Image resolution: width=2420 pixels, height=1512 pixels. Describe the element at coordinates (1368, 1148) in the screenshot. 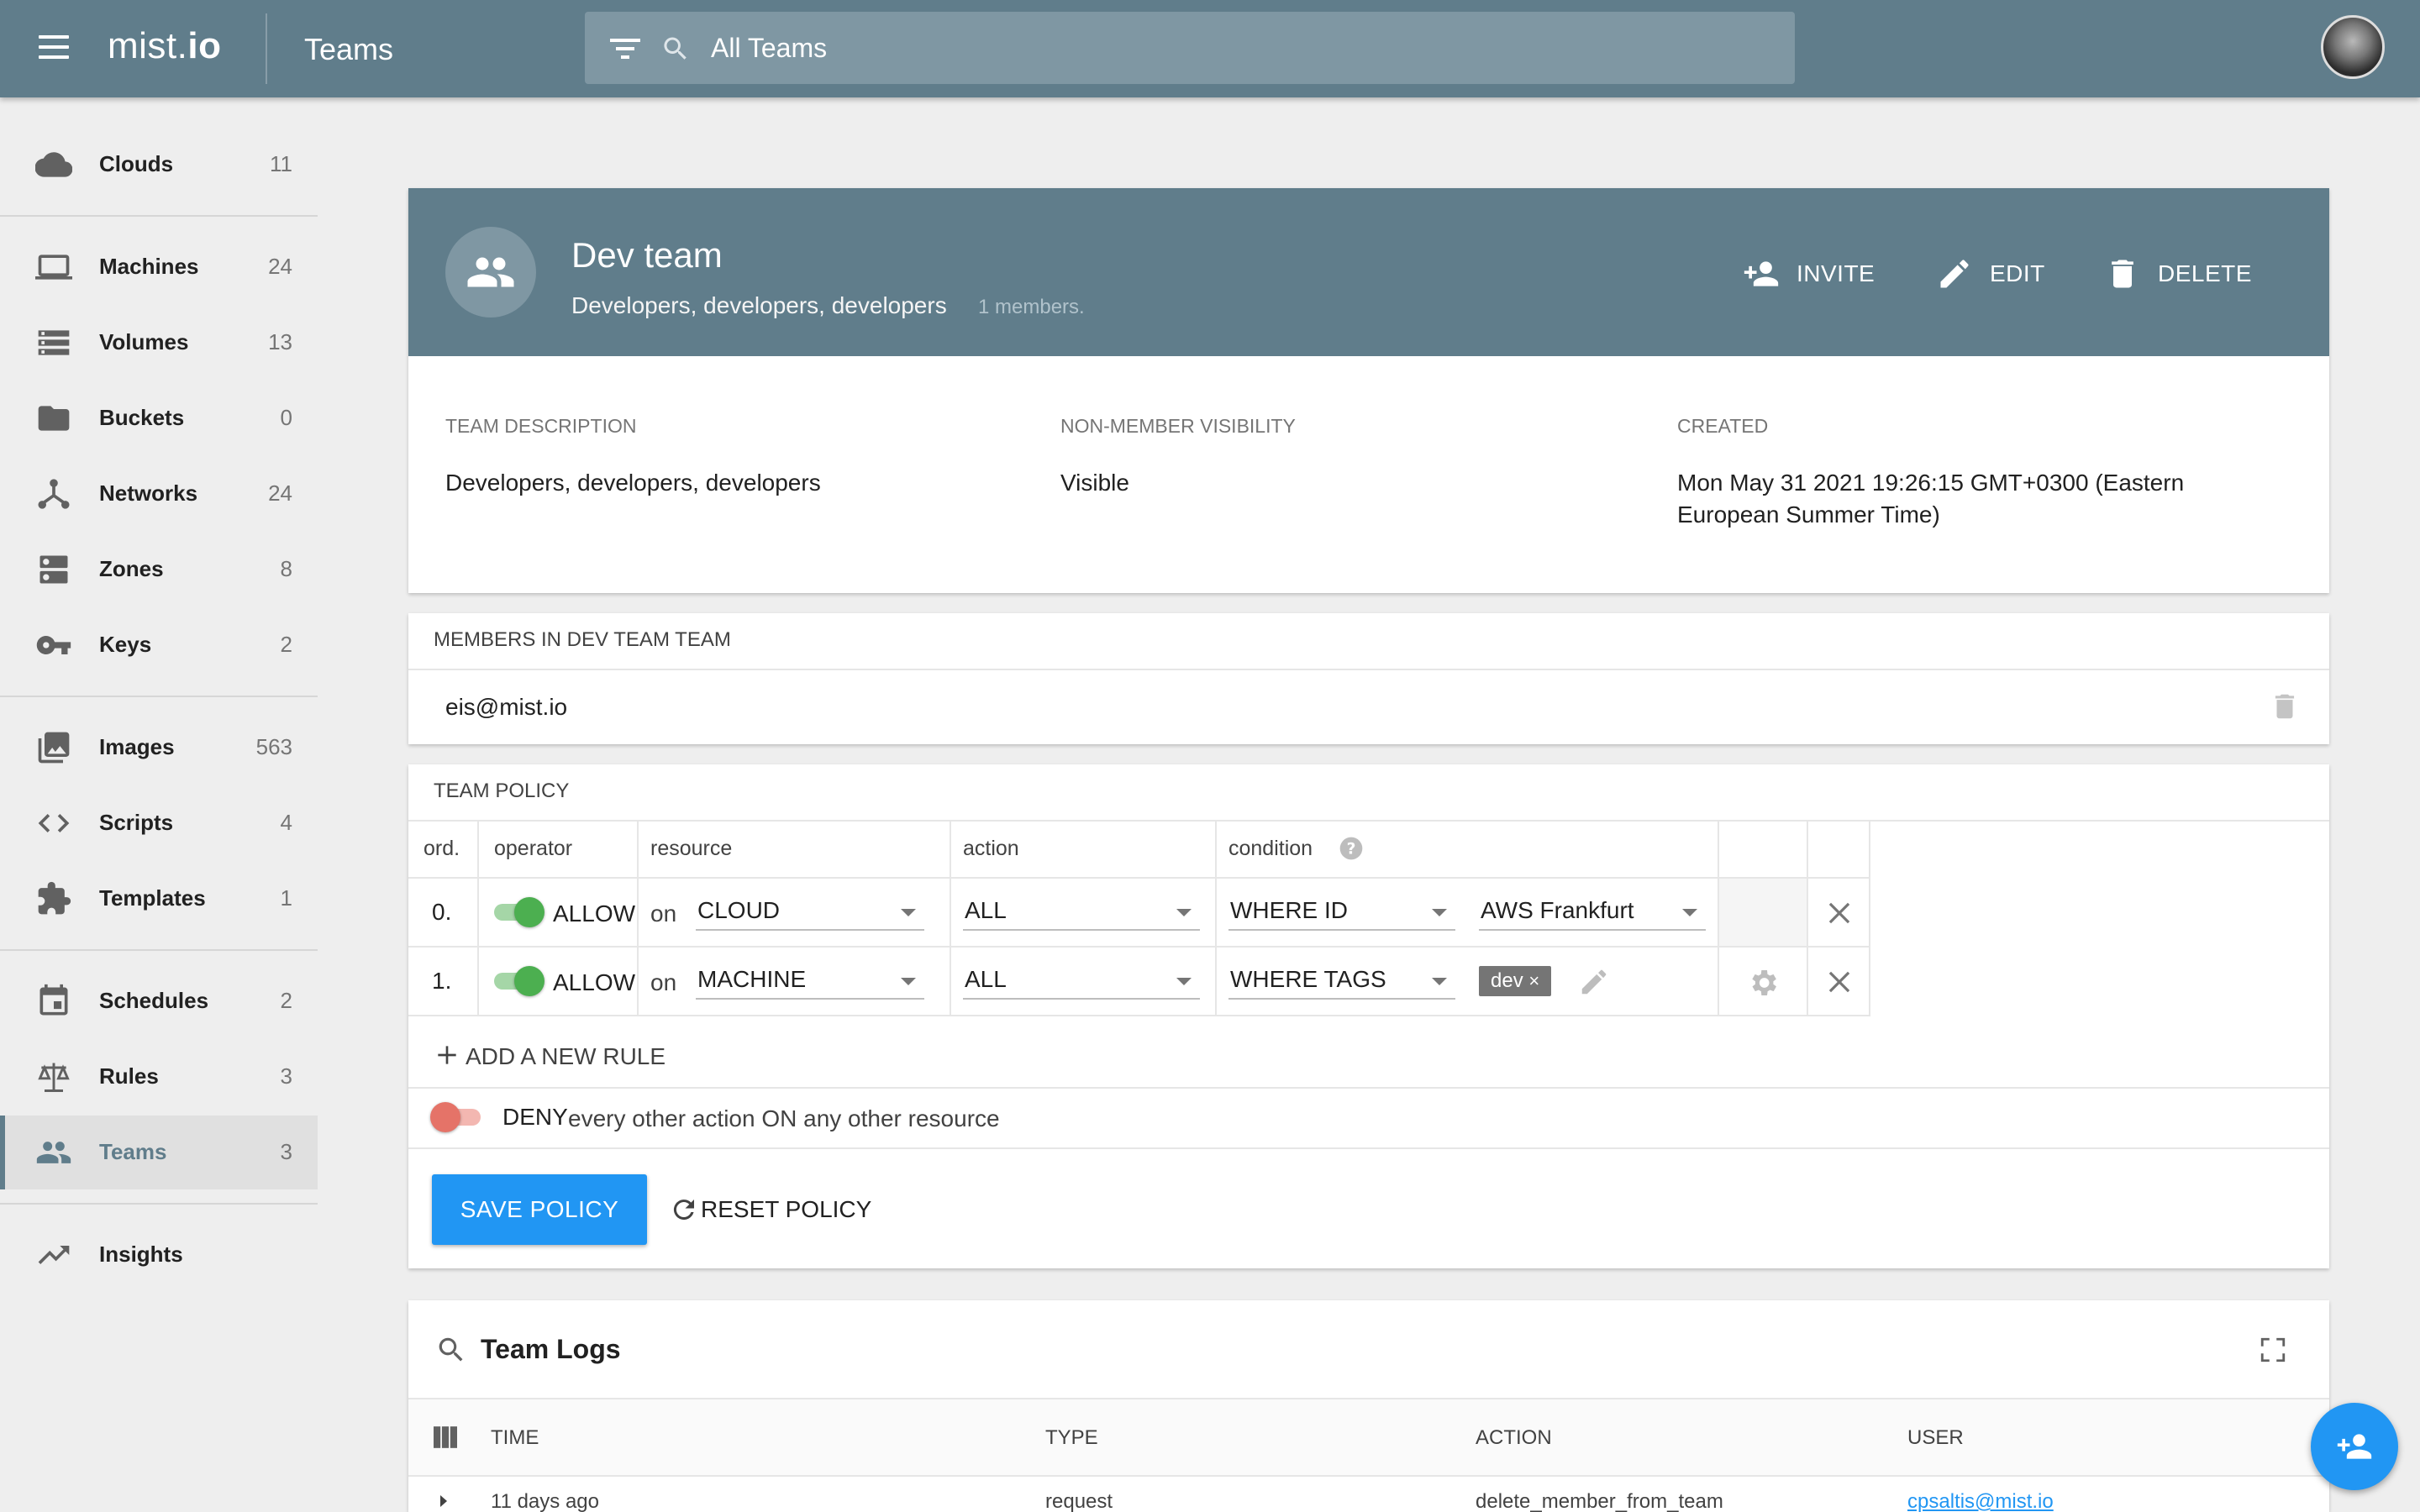

I see `policy-divider` at that location.